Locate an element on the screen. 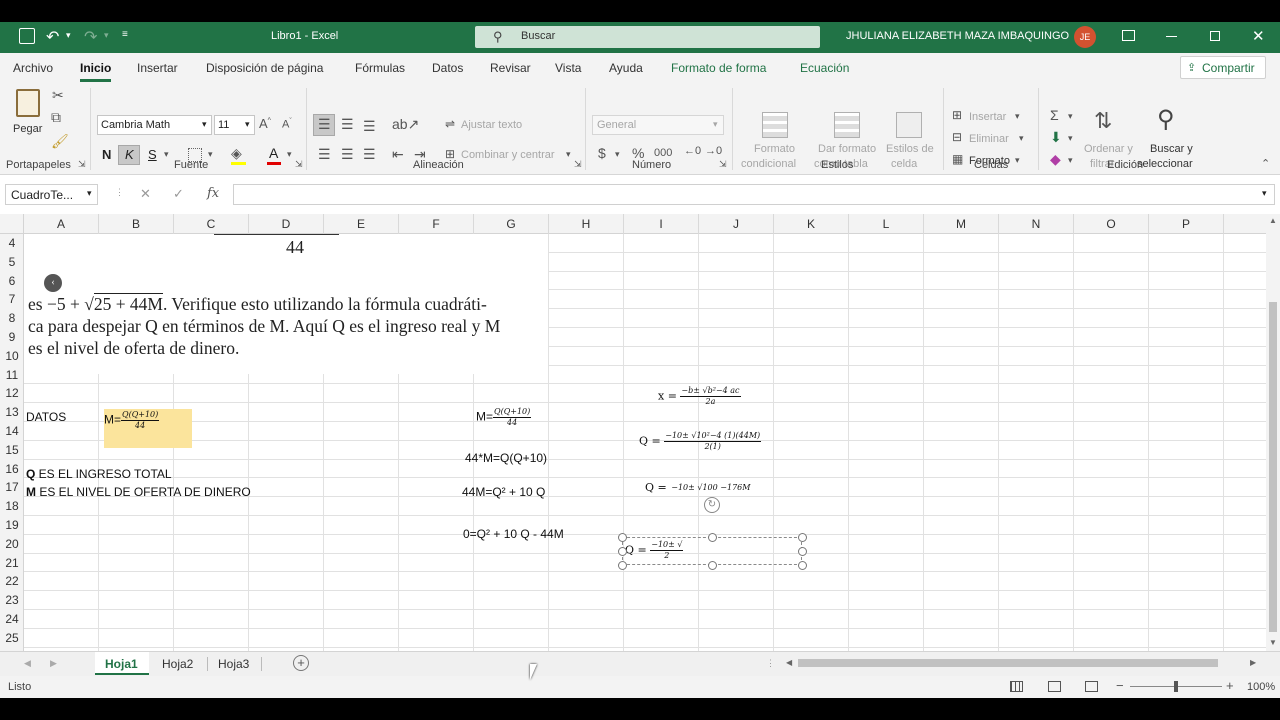  grow-font-icon: A^ is located at coordinates (265, 123).